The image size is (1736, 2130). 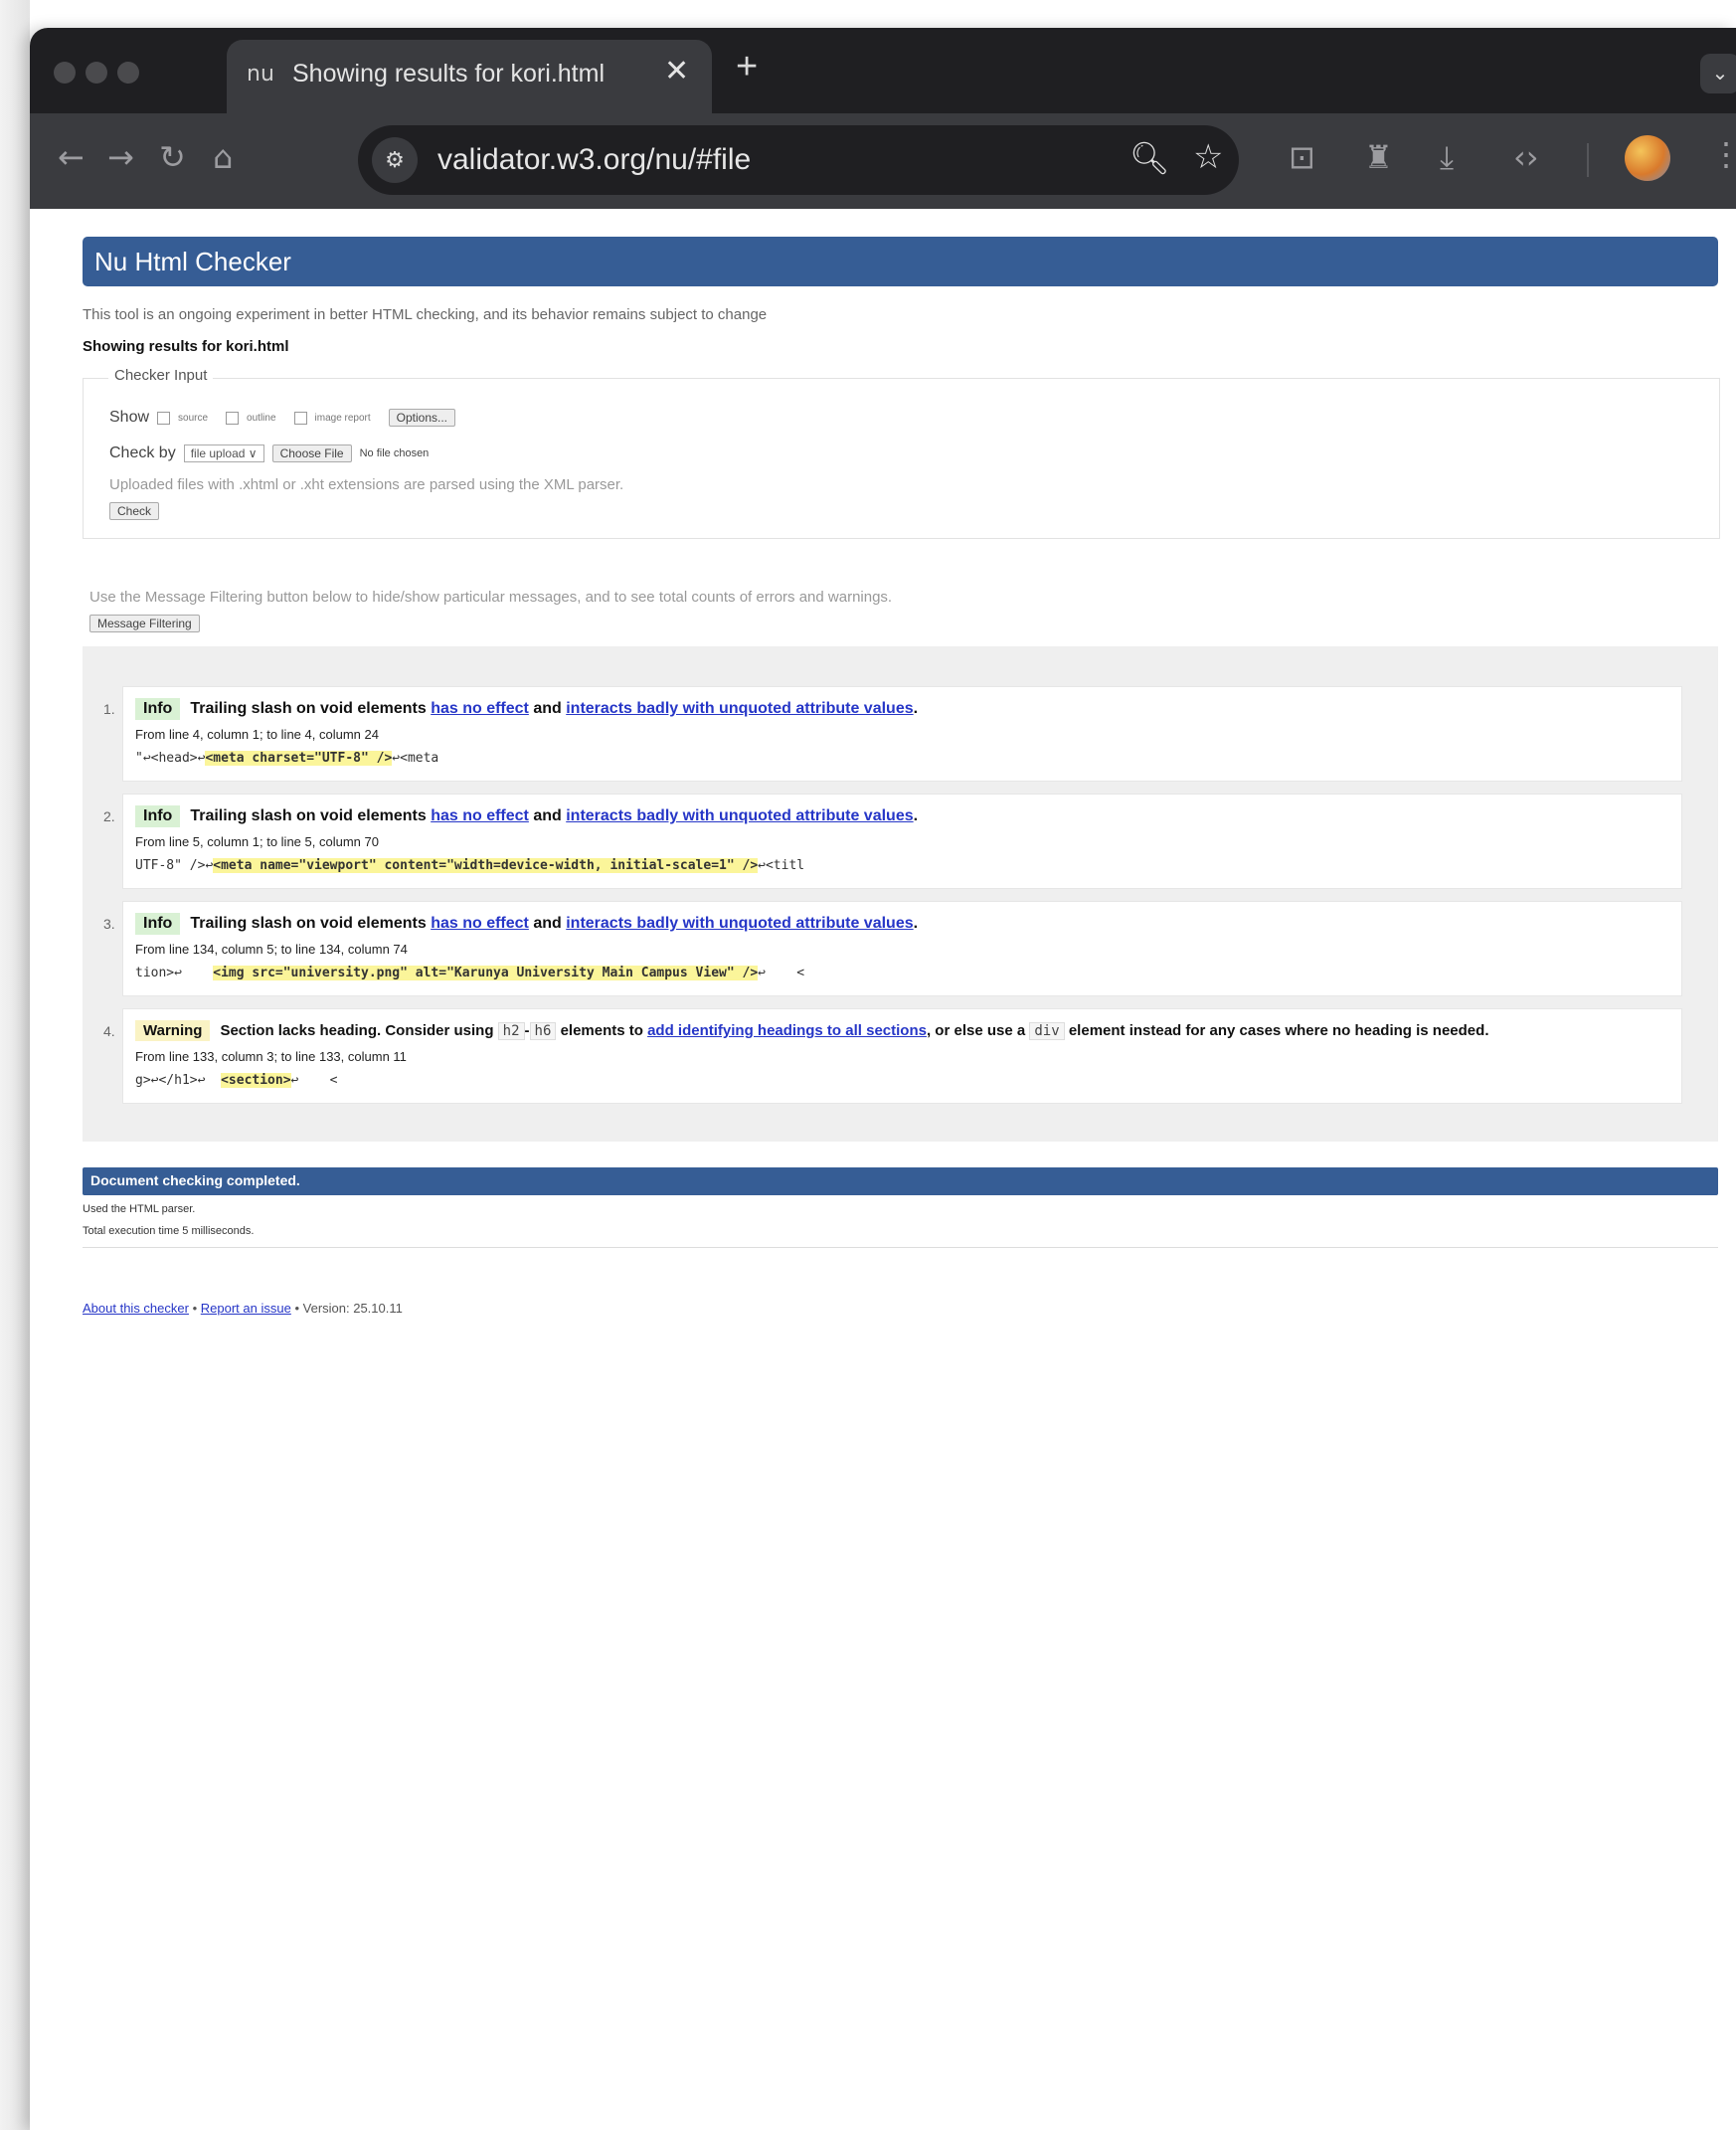 I want to click on version-text: Version: 25.10.11, so click(x=353, y=1308).